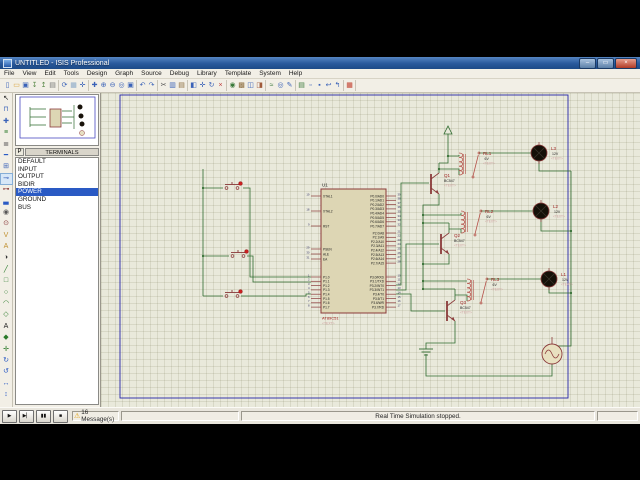  Describe the element at coordinates (151, 73) in the screenshot. I see `menu-source: Source` at that location.